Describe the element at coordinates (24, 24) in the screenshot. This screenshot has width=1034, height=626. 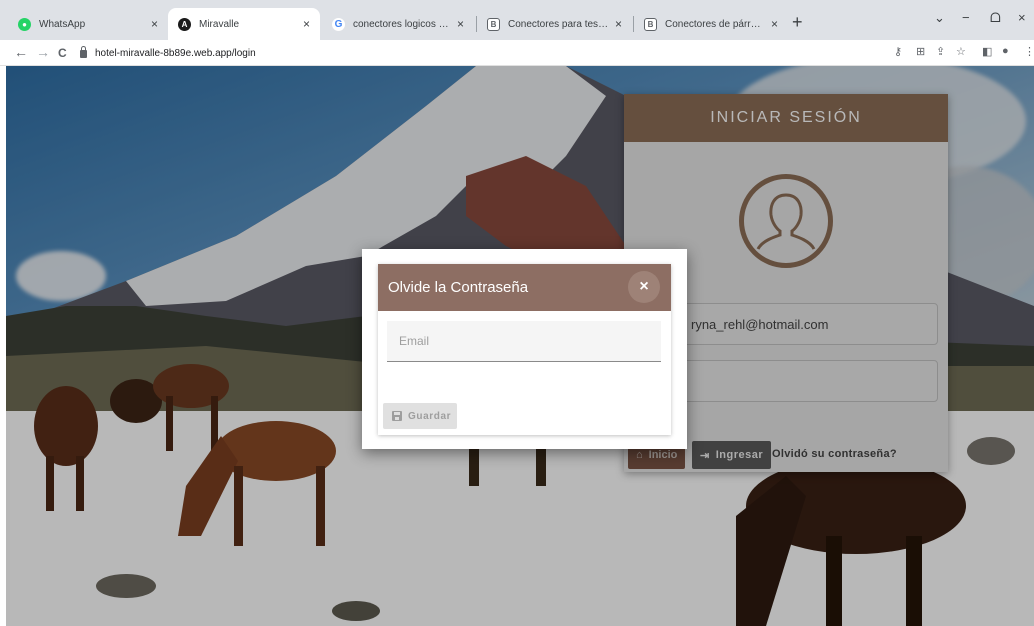
I see `whatsapp-icon: ●` at that location.